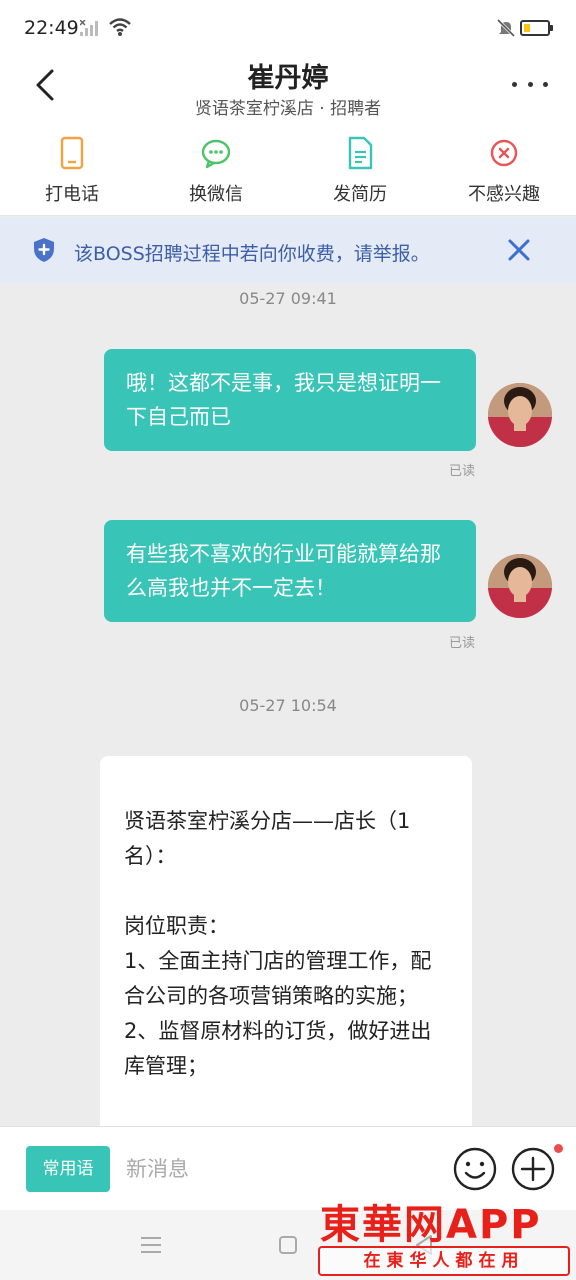 The width and height of the screenshot is (576, 1280). What do you see at coordinates (176, 926) in the screenshot?
I see `card-line: 岗位职责：` at bounding box center [176, 926].